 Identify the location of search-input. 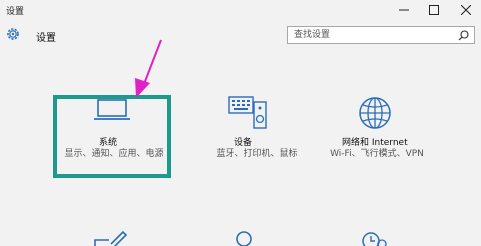
(374, 35).